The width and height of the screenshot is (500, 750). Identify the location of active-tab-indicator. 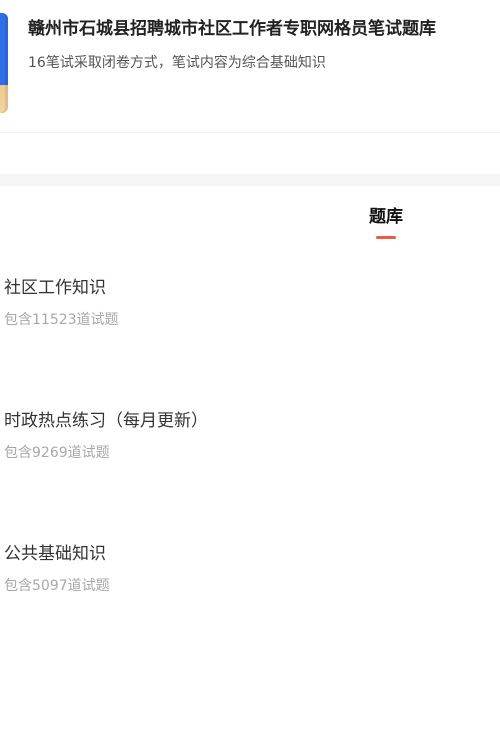
(386, 237).